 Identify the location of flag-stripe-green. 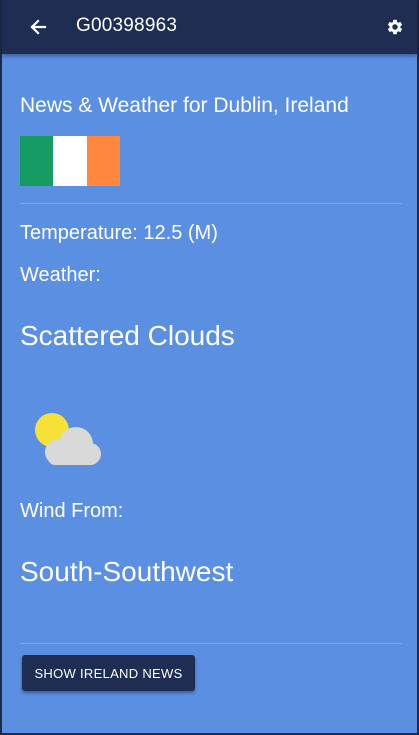
(37, 161).